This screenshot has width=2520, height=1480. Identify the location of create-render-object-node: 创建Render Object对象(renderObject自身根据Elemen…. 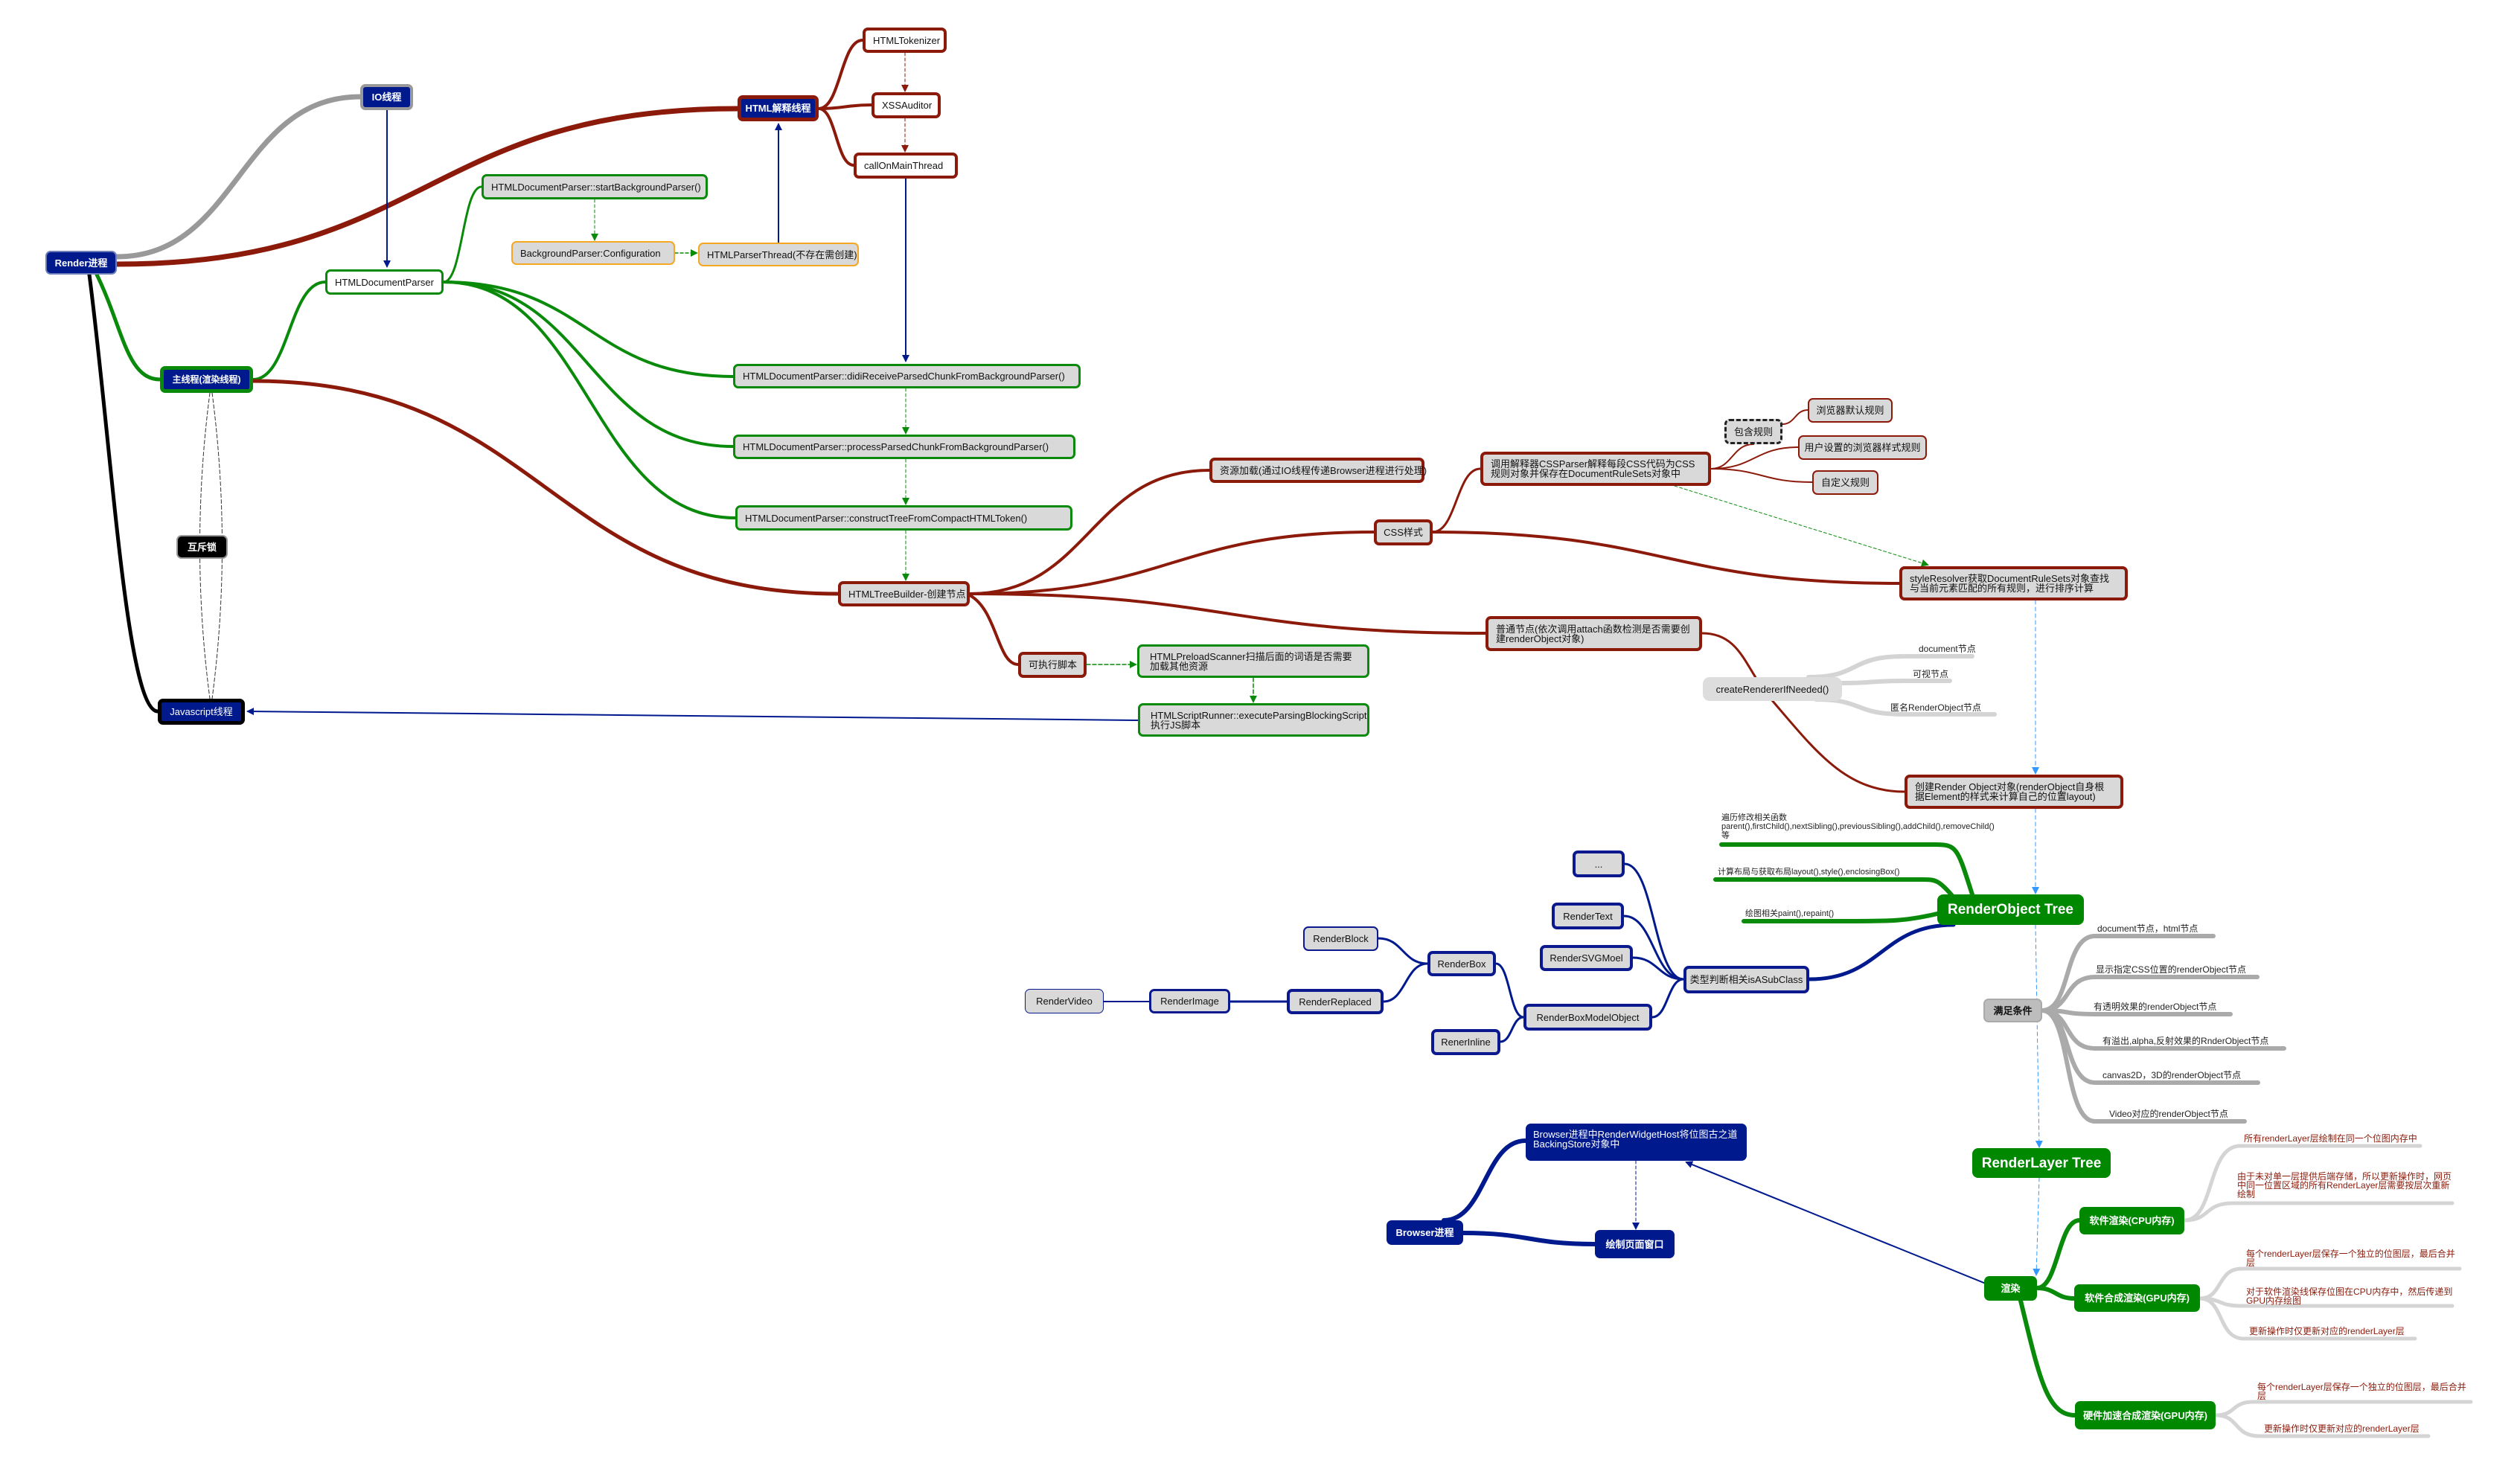
(2014, 792).